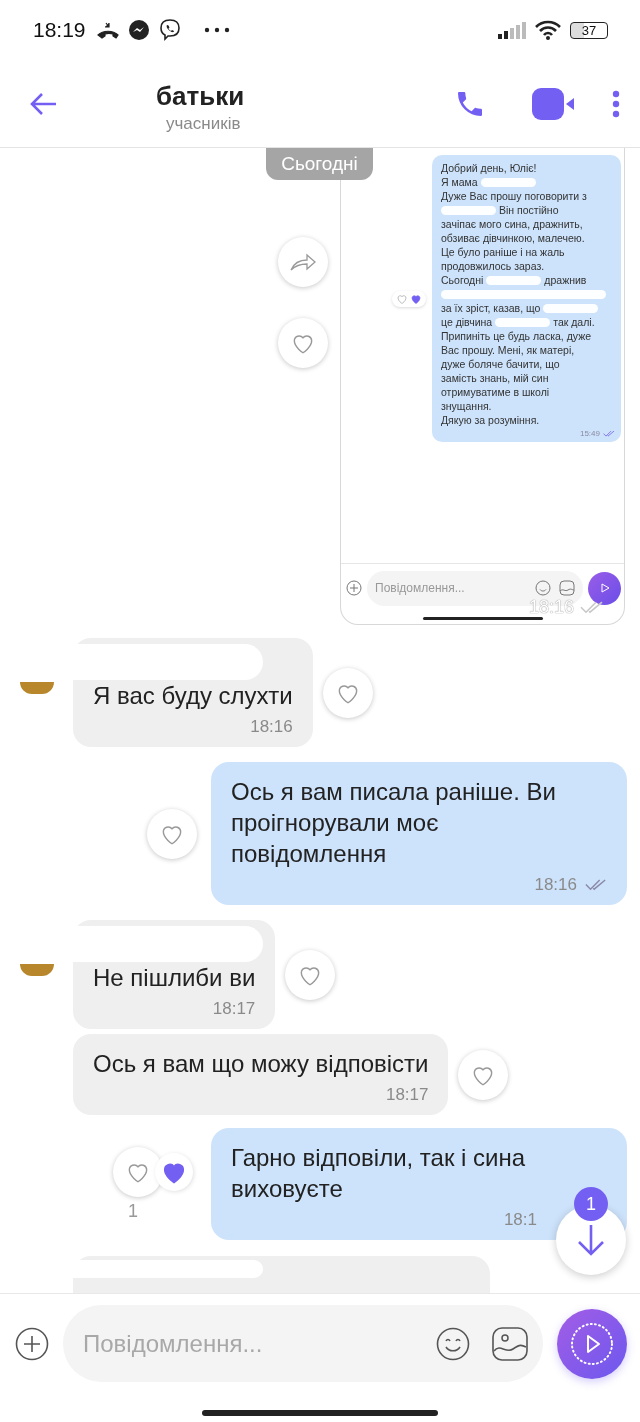 This screenshot has width=640, height=1422. What do you see at coordinates (379, 1173) in the screenshot?
I see `message-text: Гарно відповіли, так і сина виховуєте` at bounding box center [379, 1173].